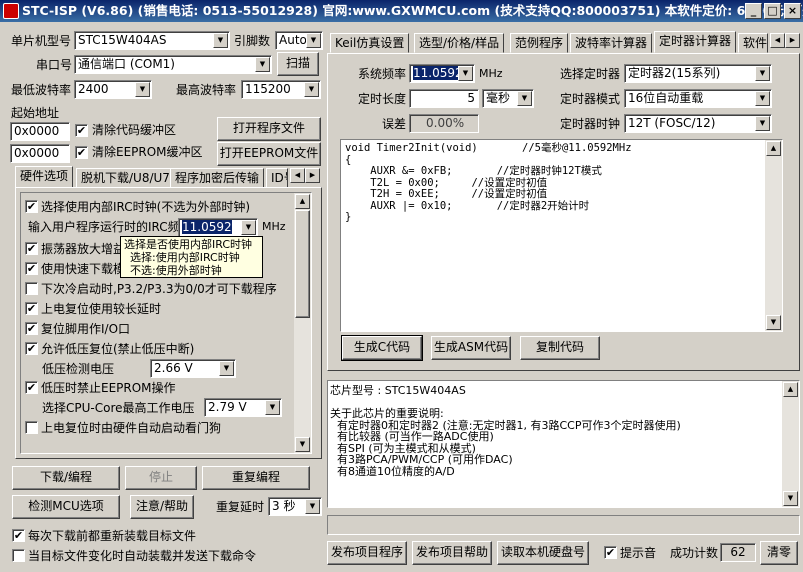  Describe the element at coordinates (442, 73) in the screenshot. I see `sys-freq-select: 11.0592 ▼` at that location.